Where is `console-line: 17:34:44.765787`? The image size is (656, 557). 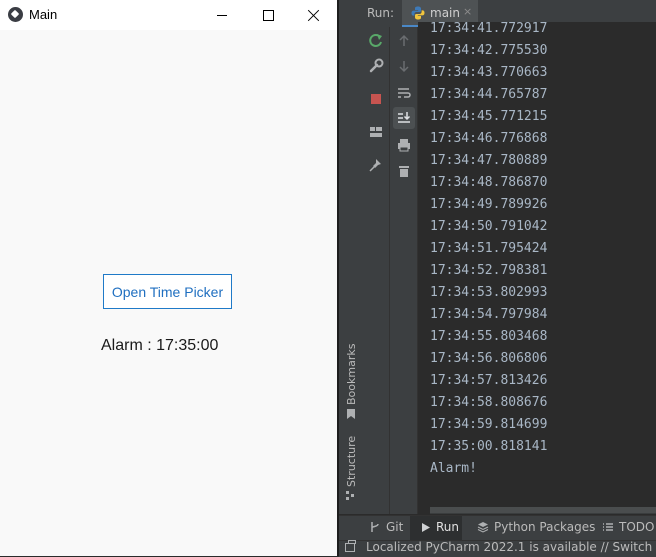 console-line: 17:34:44.765787 is located at coordinates (489, 94).